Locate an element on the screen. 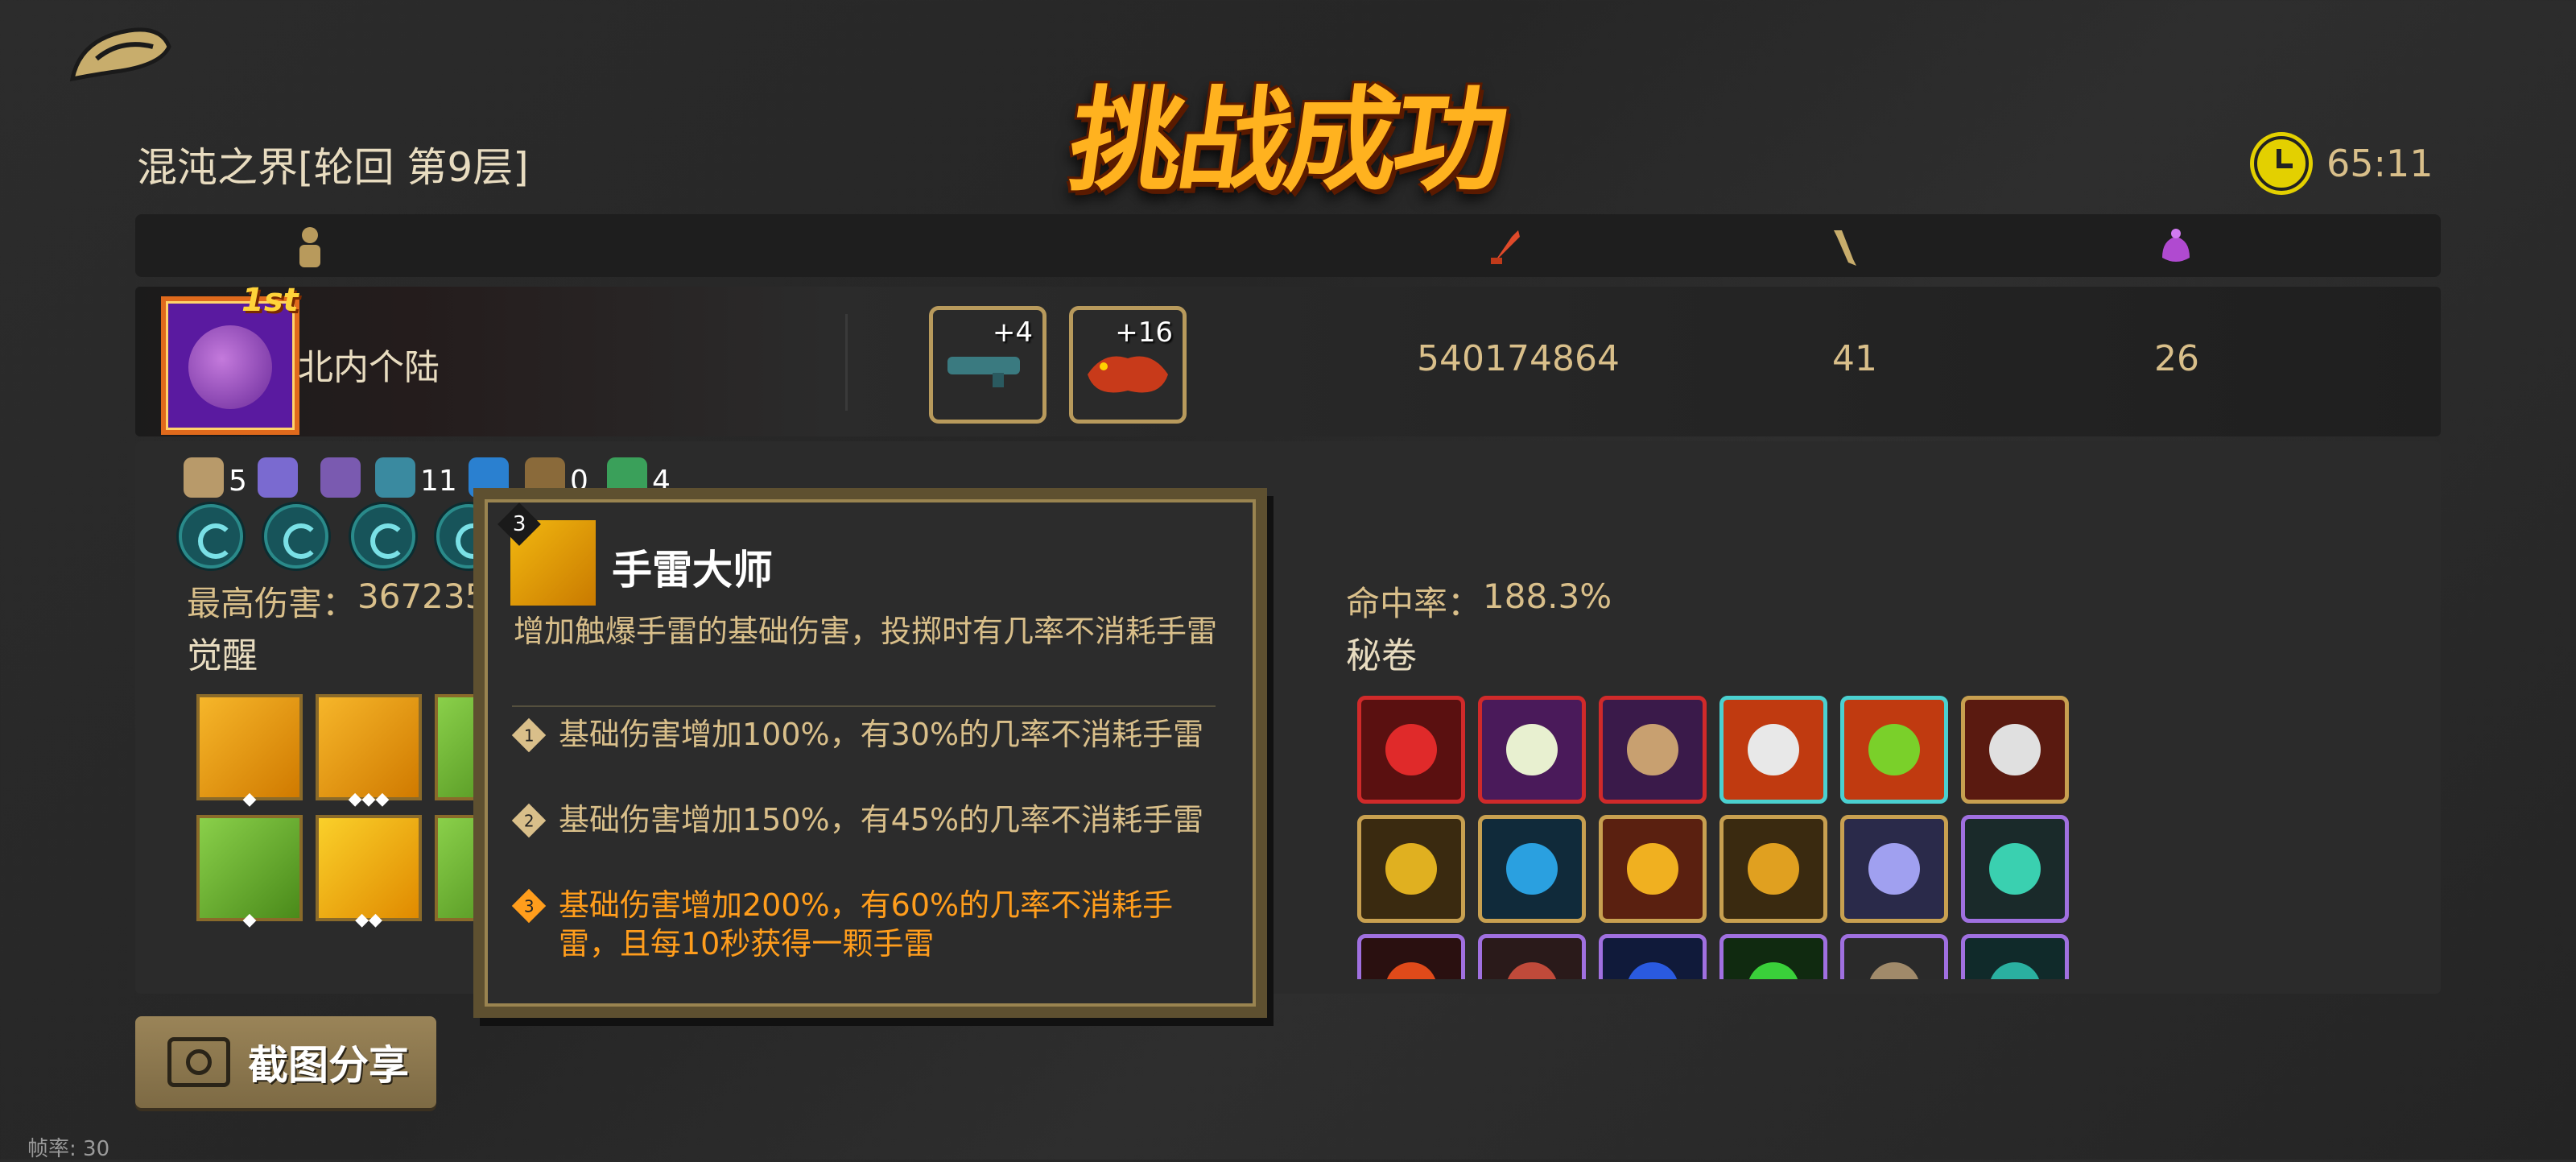 This screenshot has height=1162, width=2576. damage-icon is located at coordinates (1505, 247).